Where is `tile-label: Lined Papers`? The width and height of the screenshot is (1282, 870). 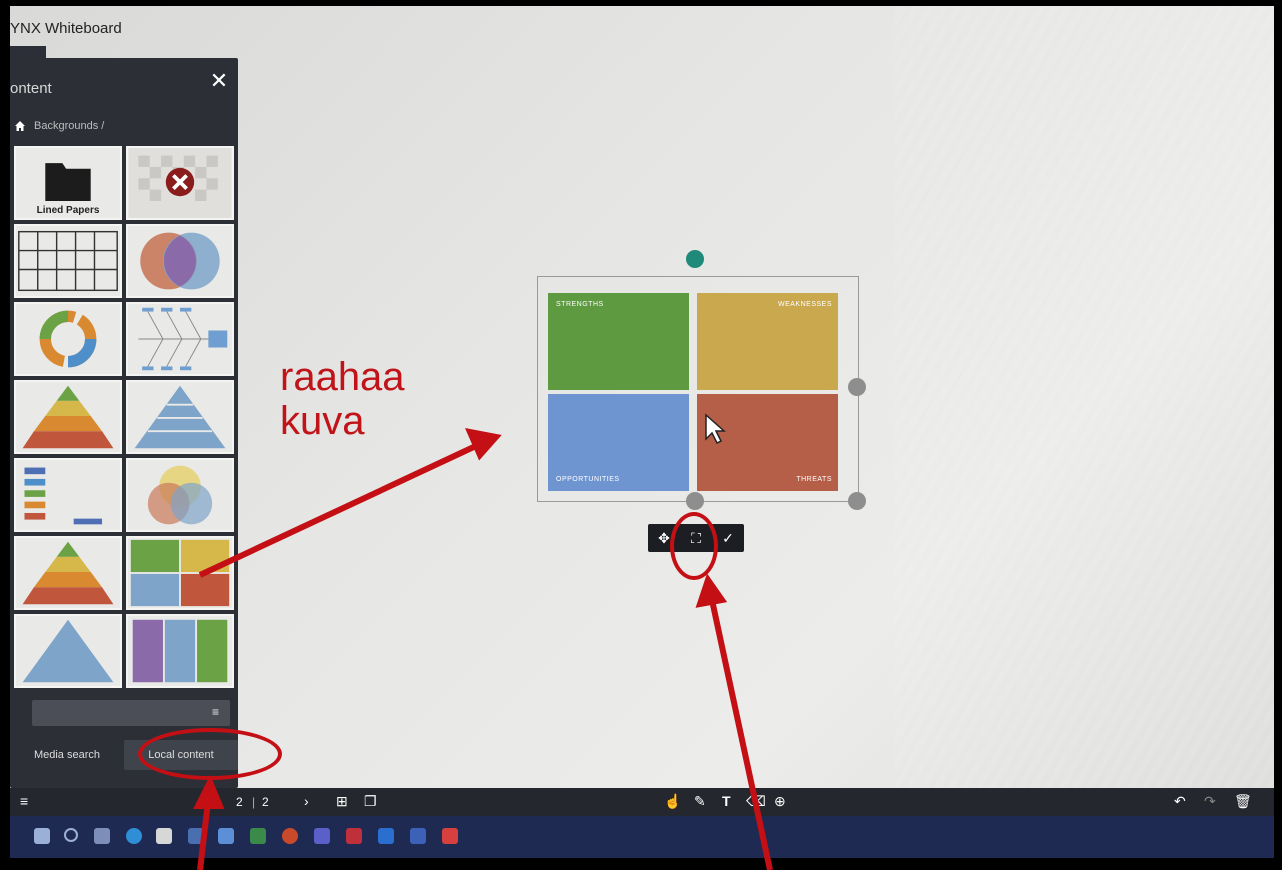
tile-label: Lined Papers is located at coordinates (68, 210).